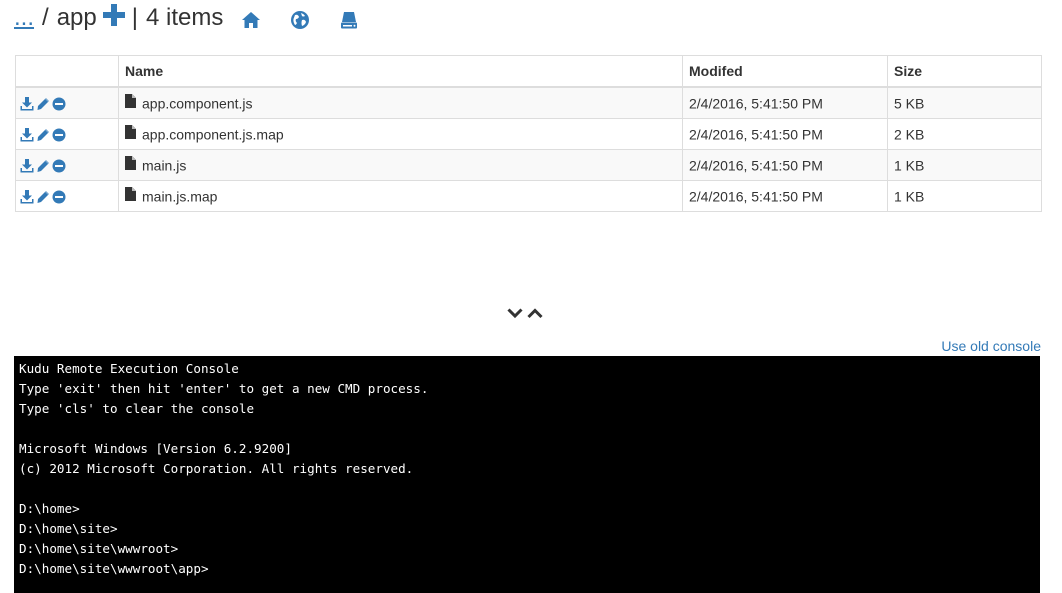 This screenshot has width=1062, height=593. Describe the element at coordinates (301, 20) in the screenshot. I see `globe-icon` at that location.